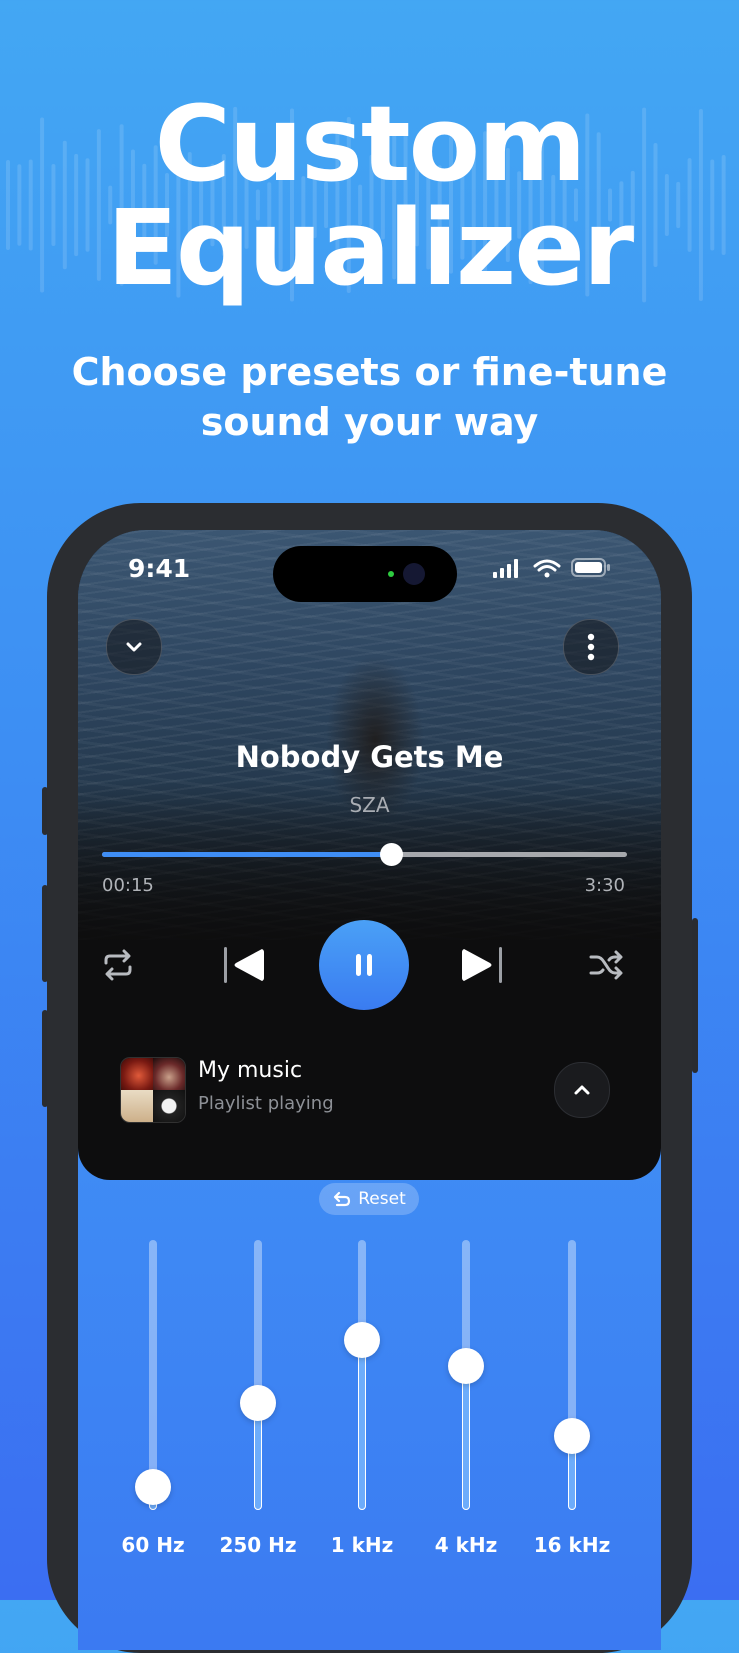  What do you see at coordinates (153, 1545) in the screenshot?
I see `eq-band-label: 60 Hz` at bounding box center [153, 1545].